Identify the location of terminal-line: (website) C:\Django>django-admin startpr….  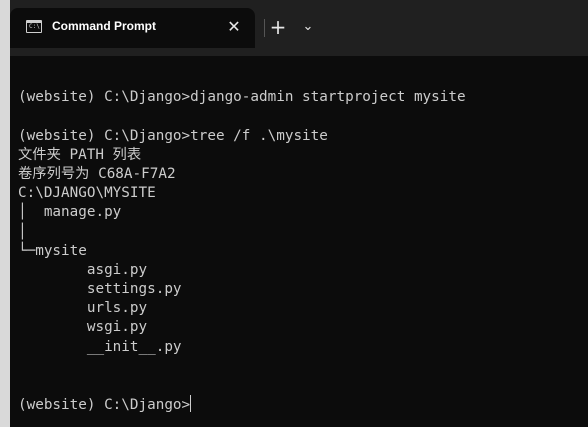
(242, 97).